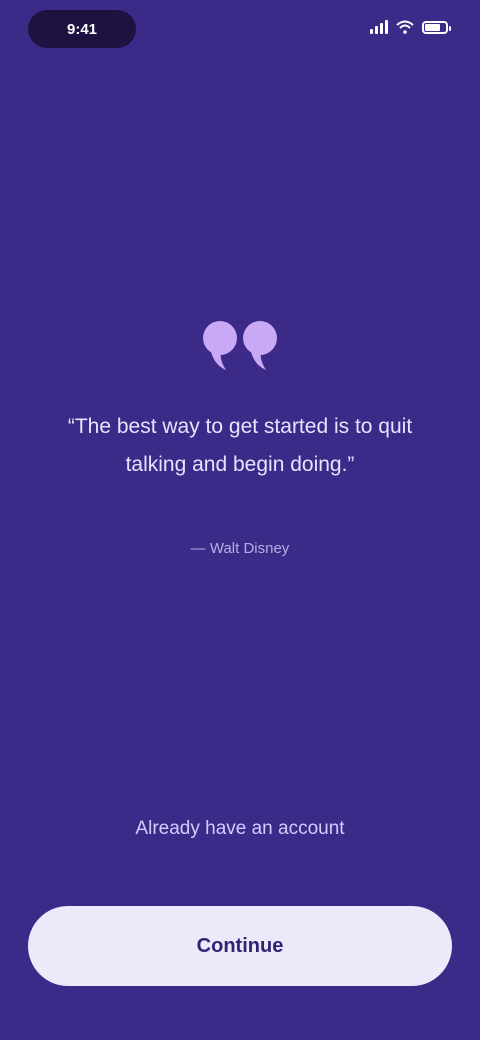 Image resolution: width=480 pixels, height=1040 pixels. I want to click on signal-icon, so click(379, 27).